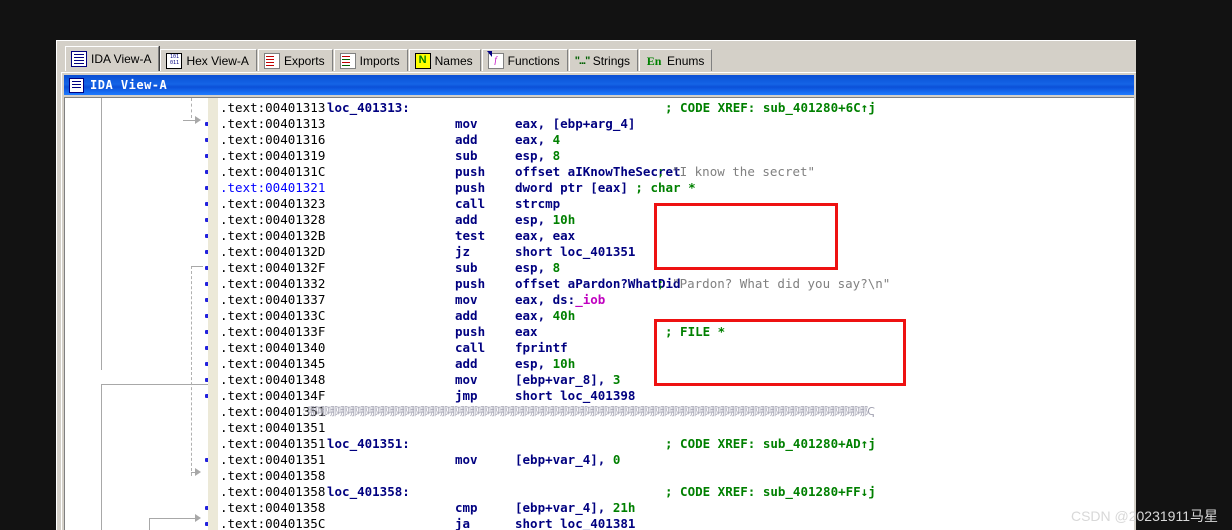 The width and height of the screenshot is (1232, 530). Describe the element at coordinates (370, 60) in the screenshot. I see `tab-imports: Imports` at that location.